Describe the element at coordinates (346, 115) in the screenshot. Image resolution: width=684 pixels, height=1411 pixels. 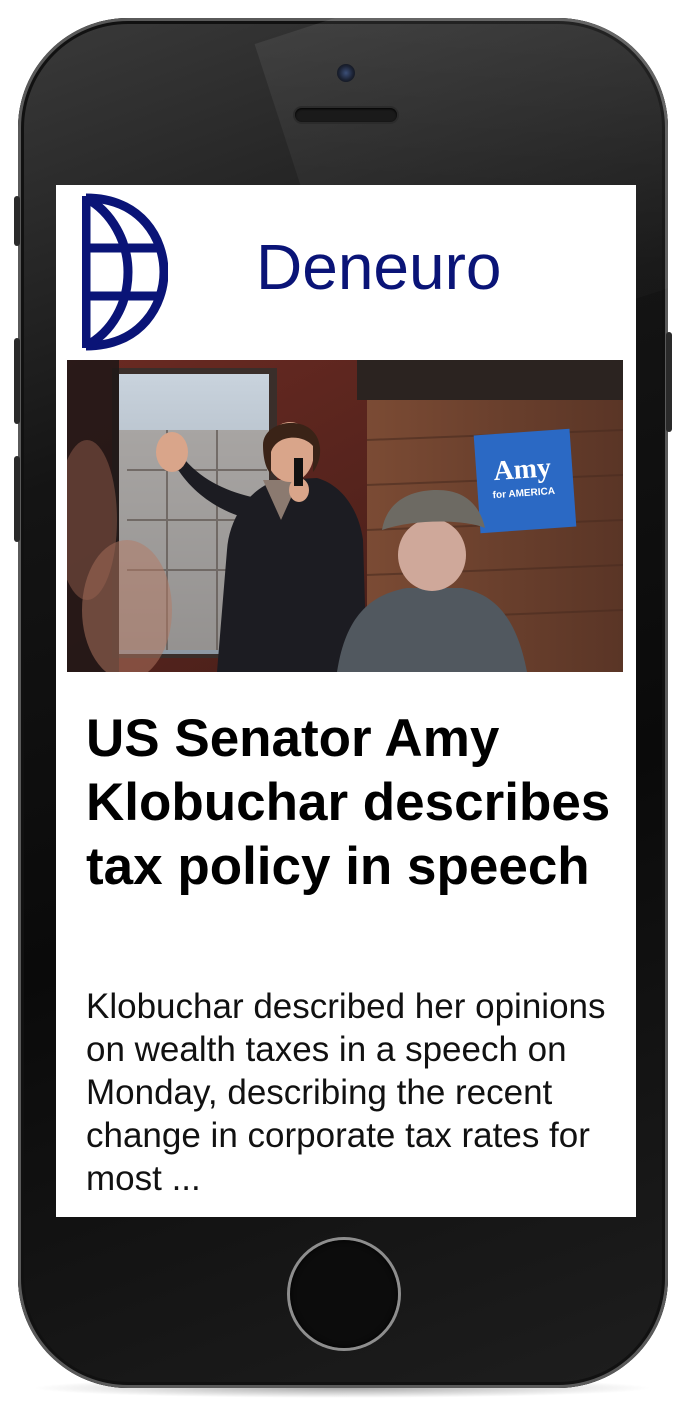
I see `earpiece-speaker` at that location.